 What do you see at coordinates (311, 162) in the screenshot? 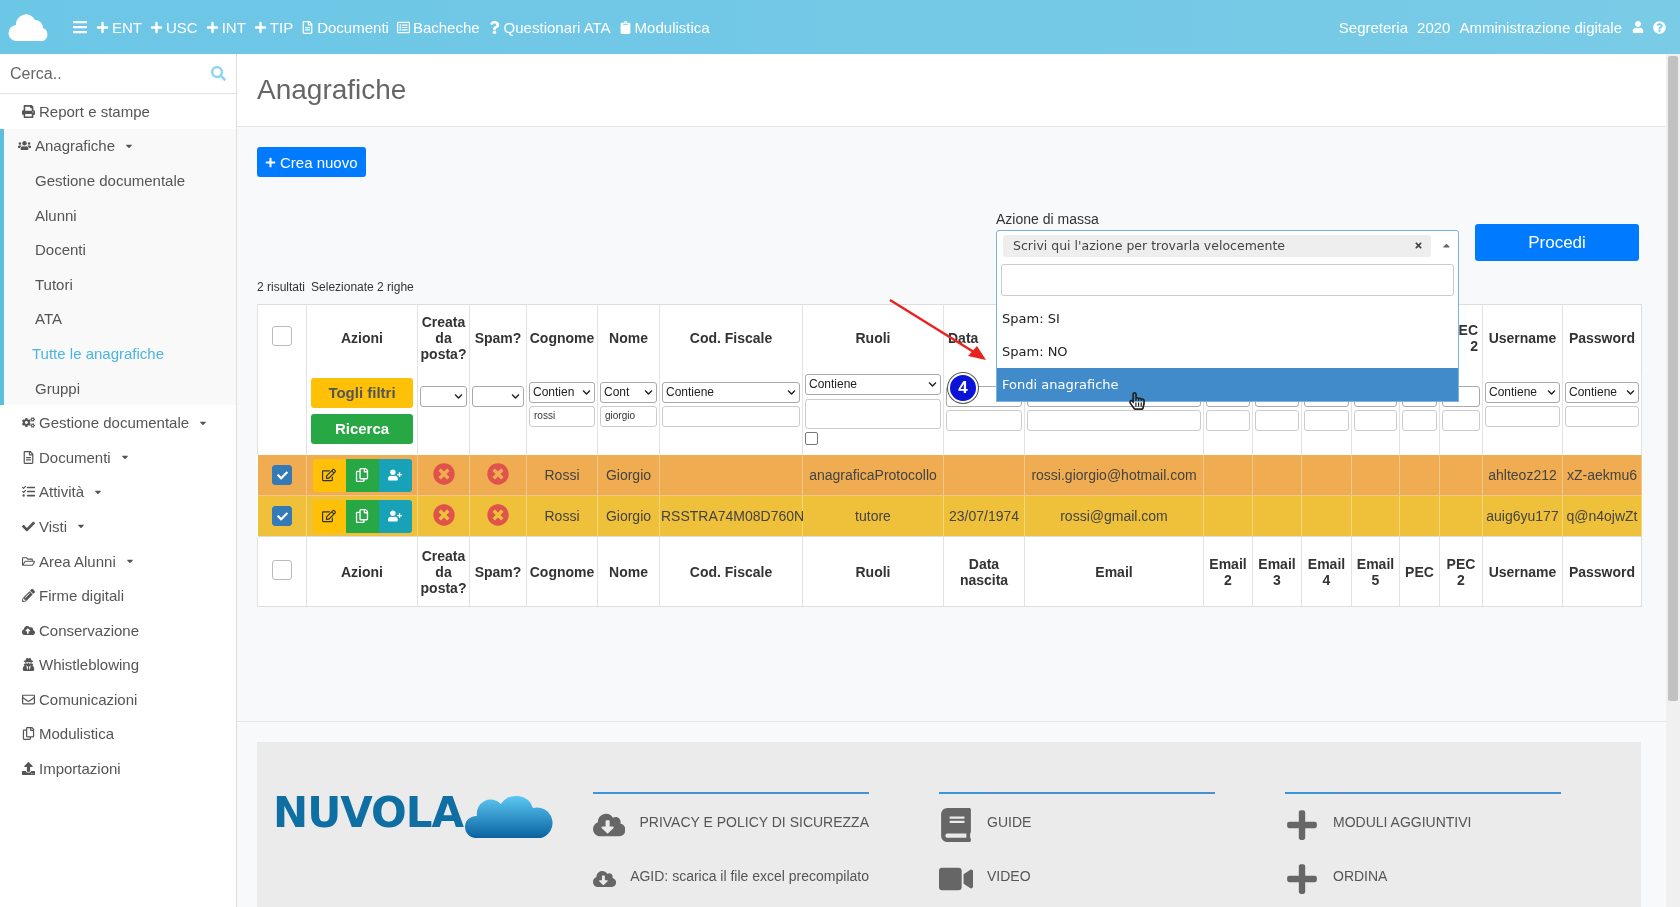
I see `create-button: Crea nuovo` at bounding box center [311, 162].